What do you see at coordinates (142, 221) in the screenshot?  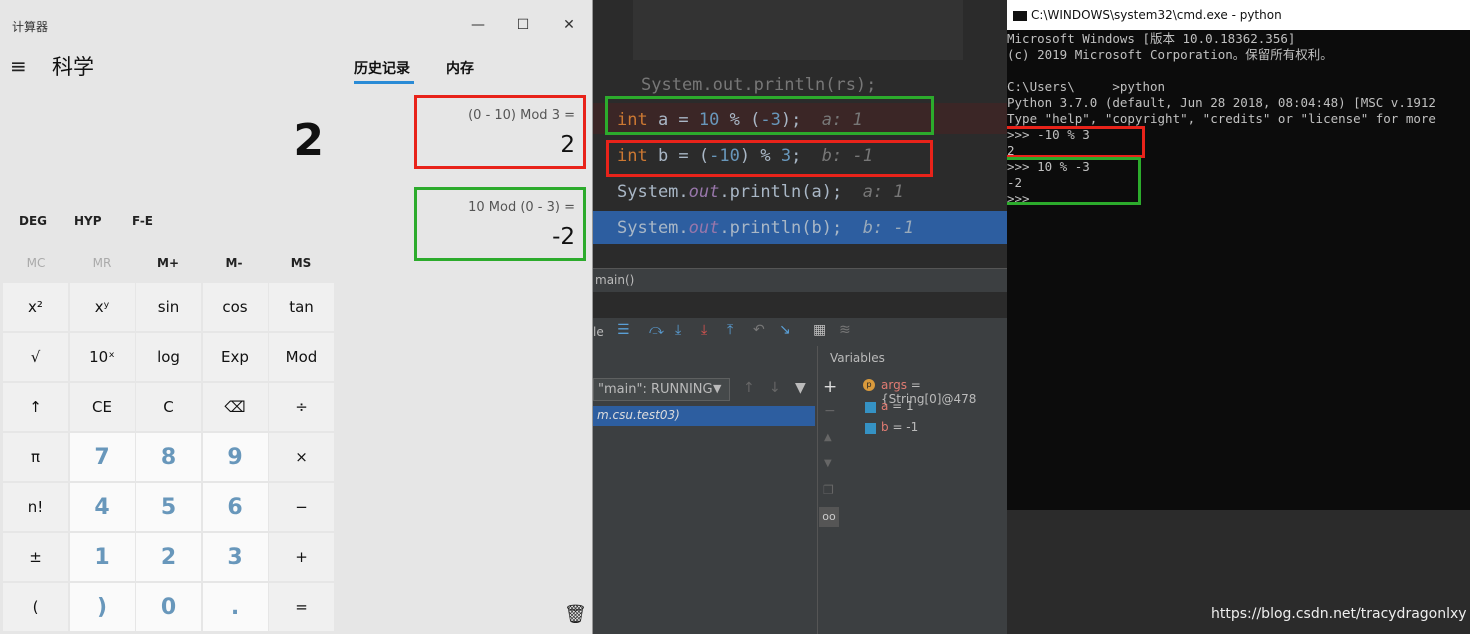 I see `fe-button: F-E` at bounding box center [142, 221].